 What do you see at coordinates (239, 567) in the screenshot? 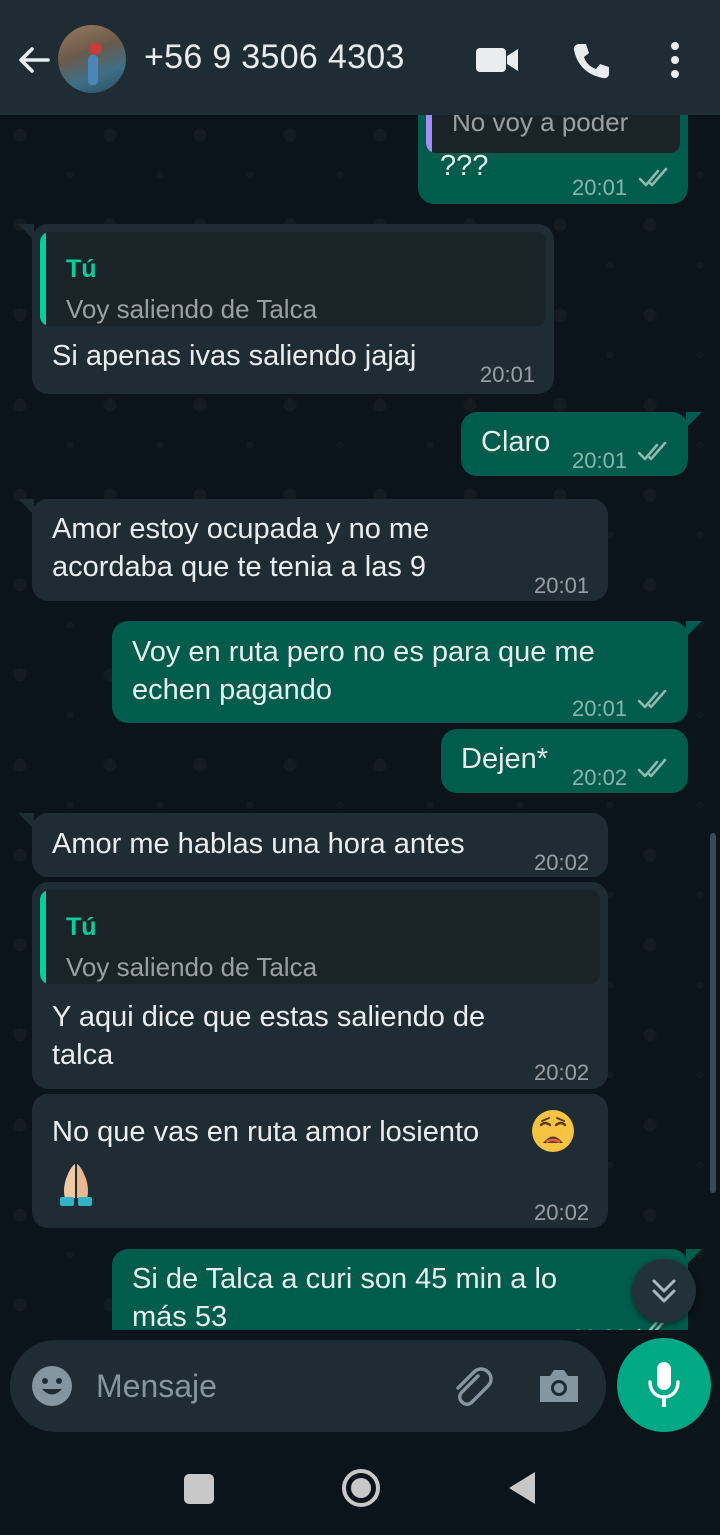
I see `message-text-line: acordaba que te tenia a las 9` at bounding box center [239, 567].